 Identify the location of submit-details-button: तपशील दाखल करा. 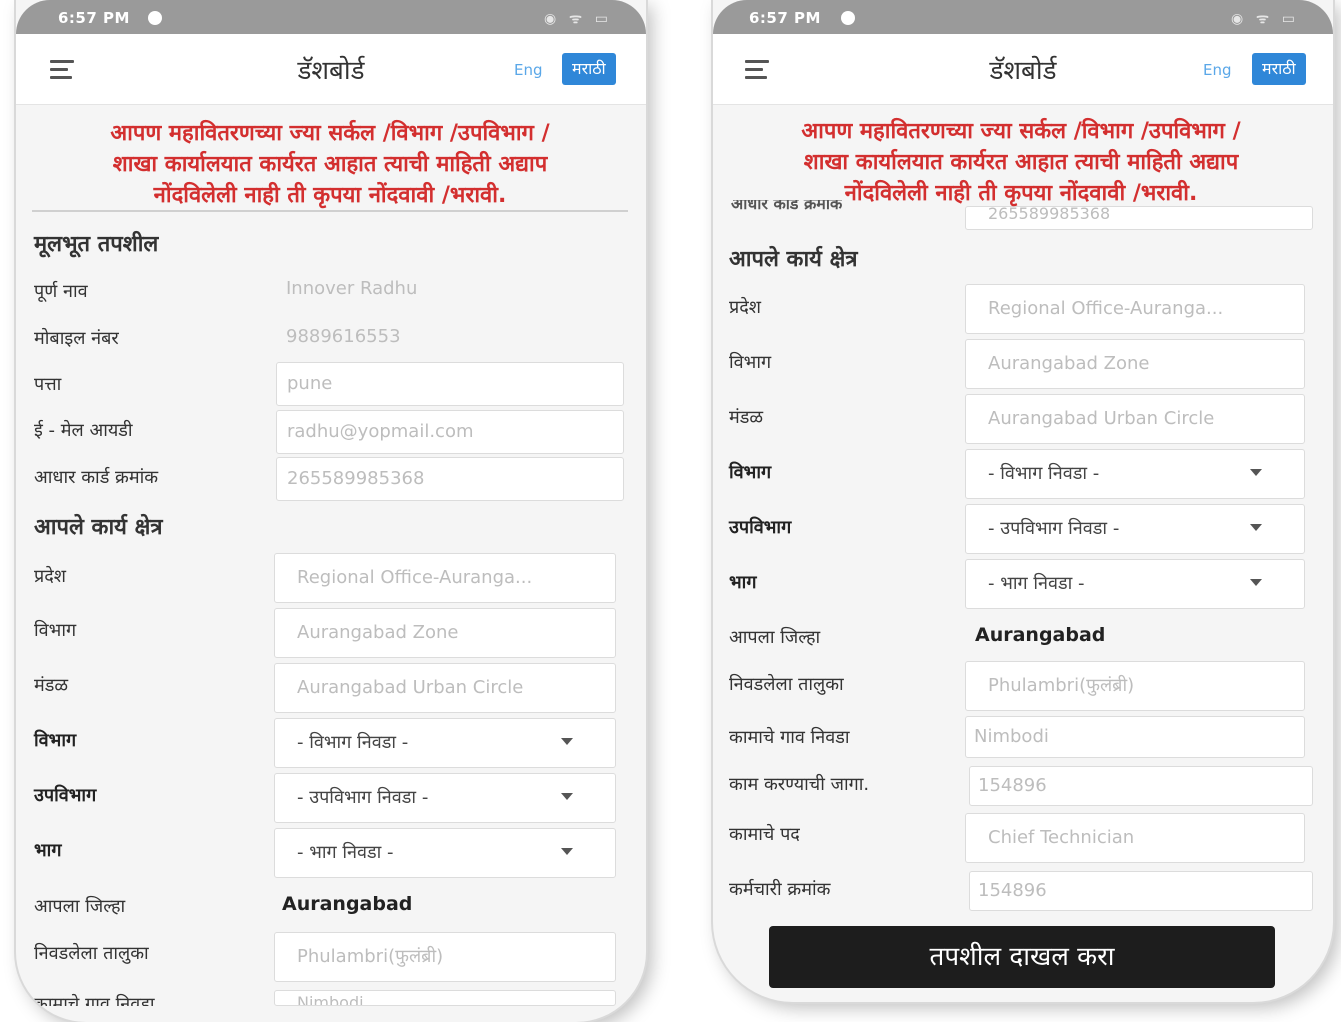
(1022, 957).